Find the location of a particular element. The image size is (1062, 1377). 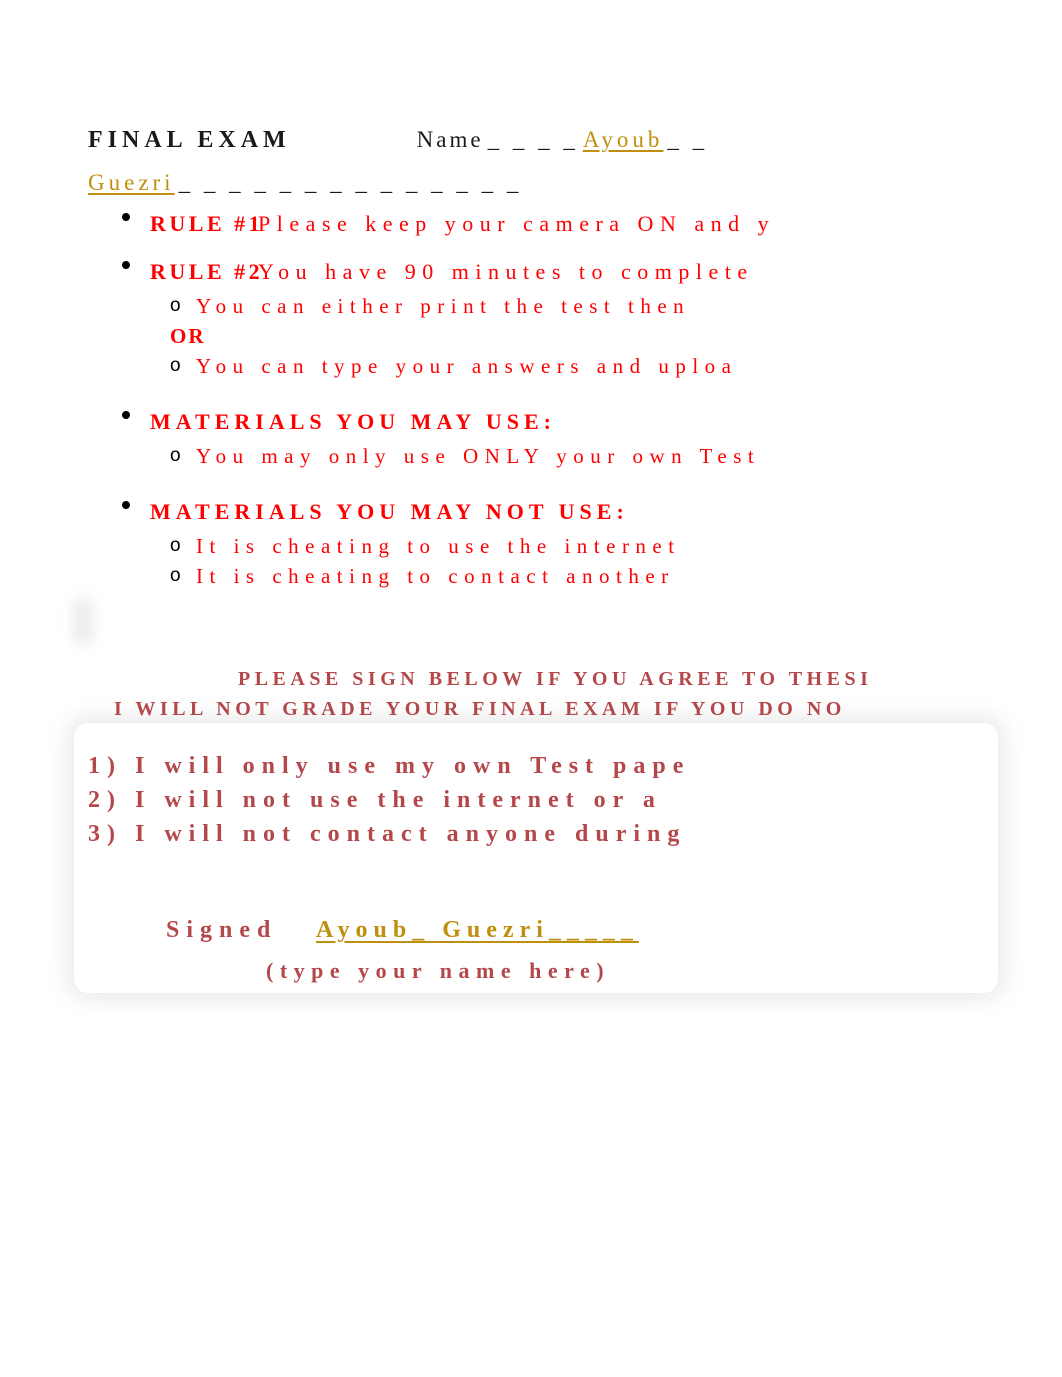

pledge-item: 3) I will not contact anyone during is located at coordinates (387, 834).